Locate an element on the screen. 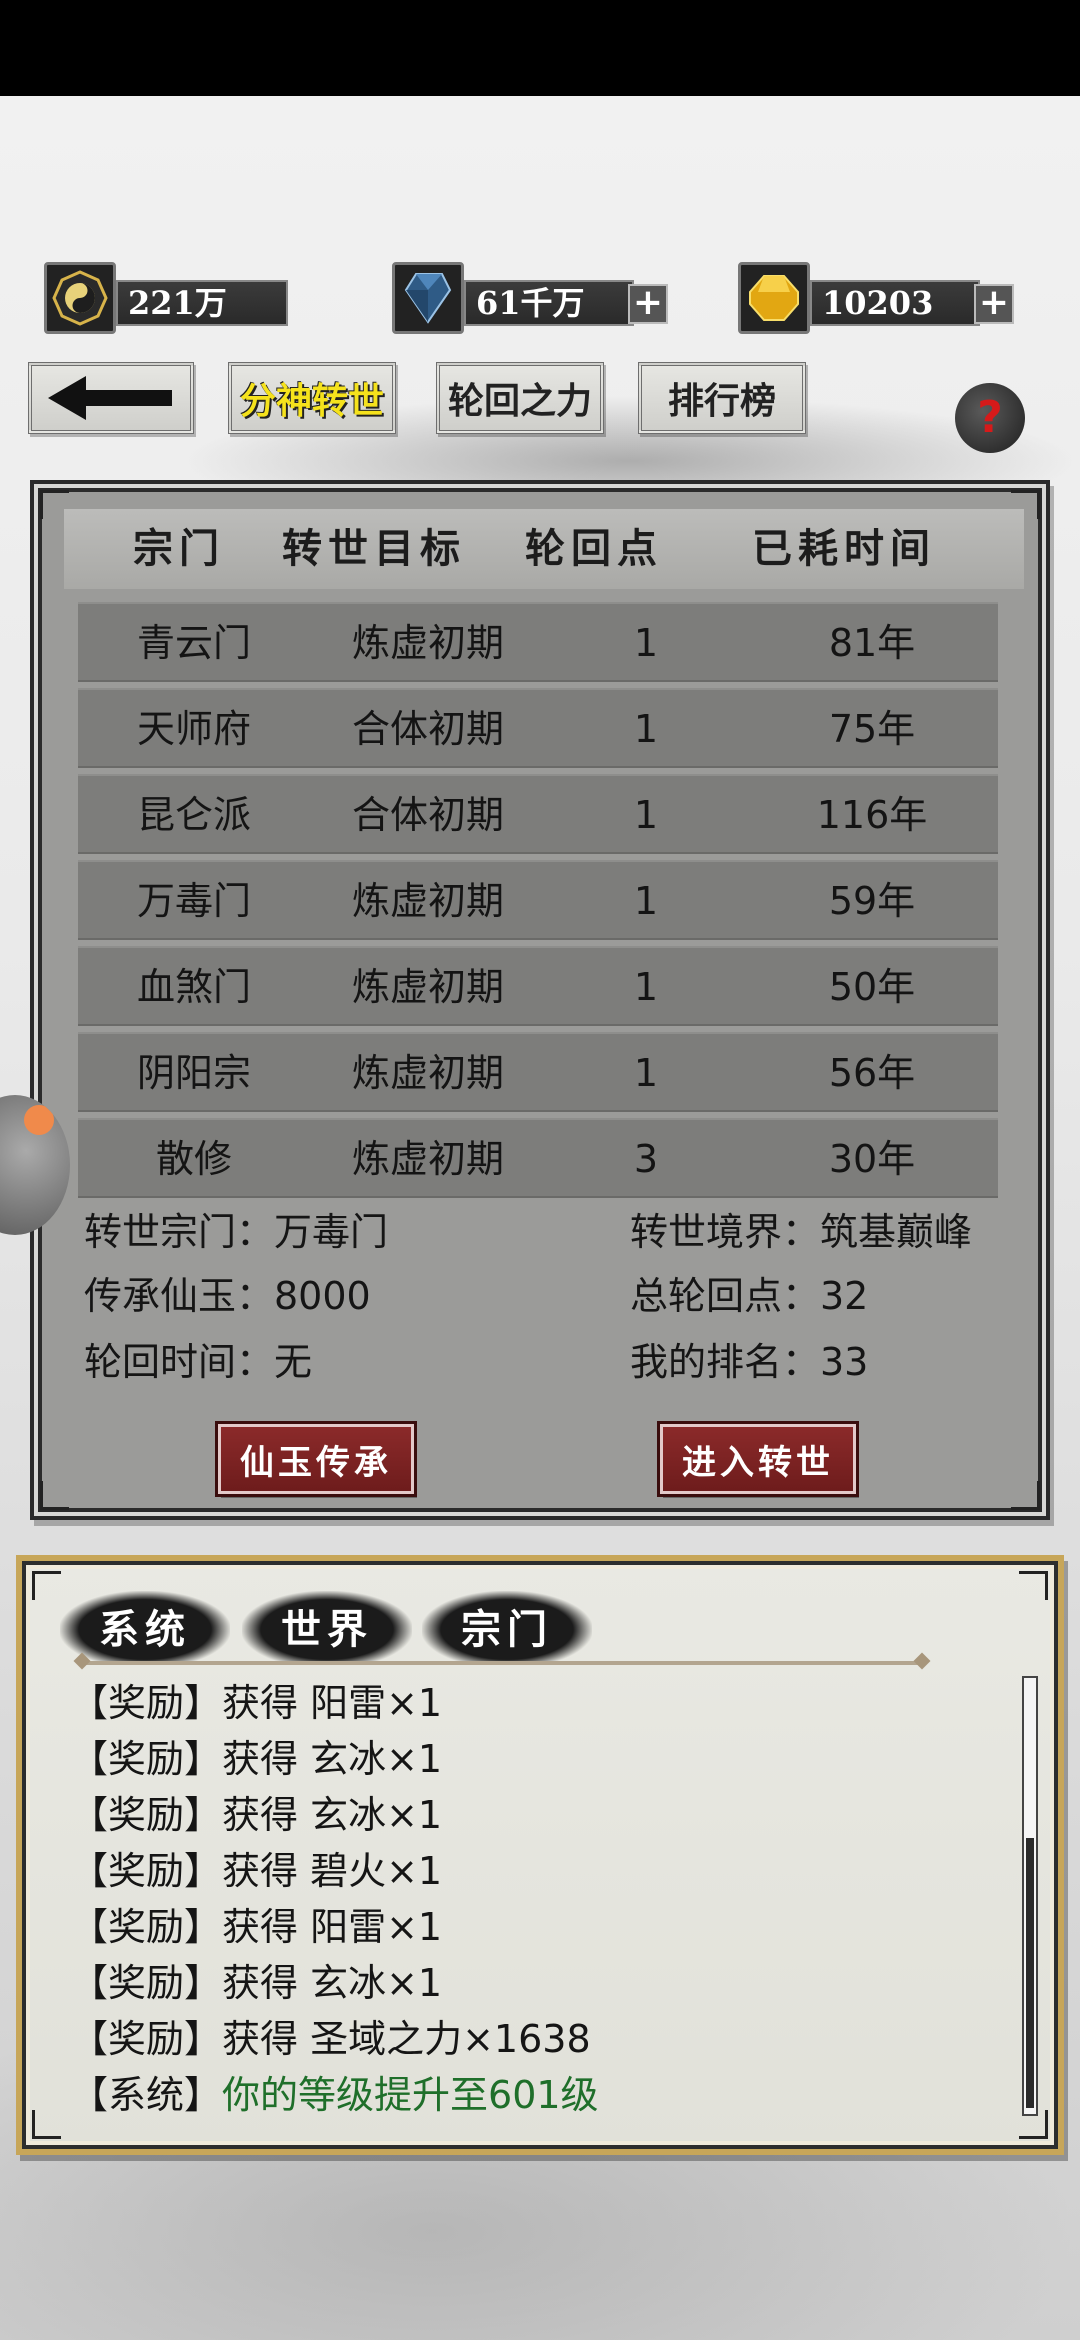 The image size is (1080, 2340). add-gem-button: + is located at coordinates (994, 304).